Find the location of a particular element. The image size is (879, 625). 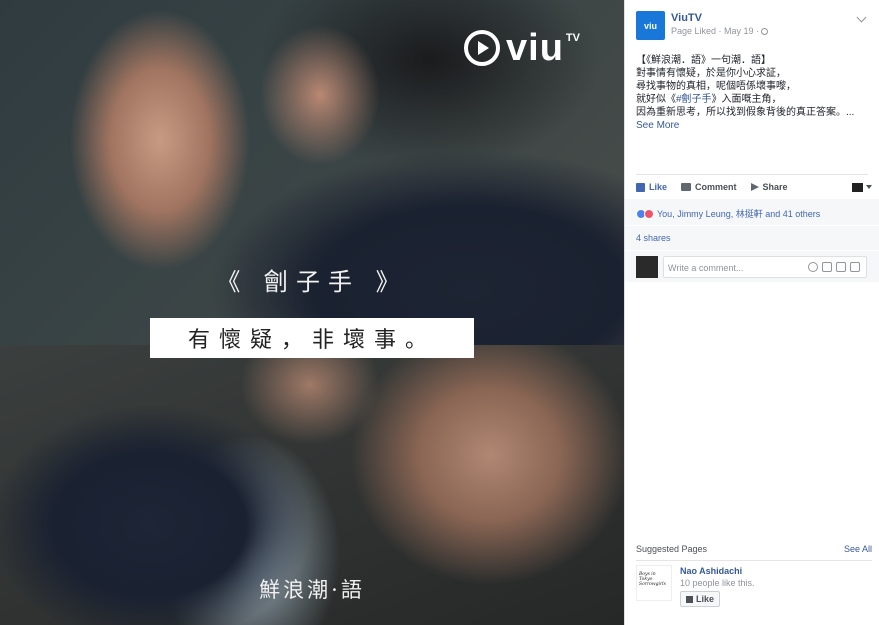

suggested-page-count: 10 people like this. is located at coordinates (717, 583).